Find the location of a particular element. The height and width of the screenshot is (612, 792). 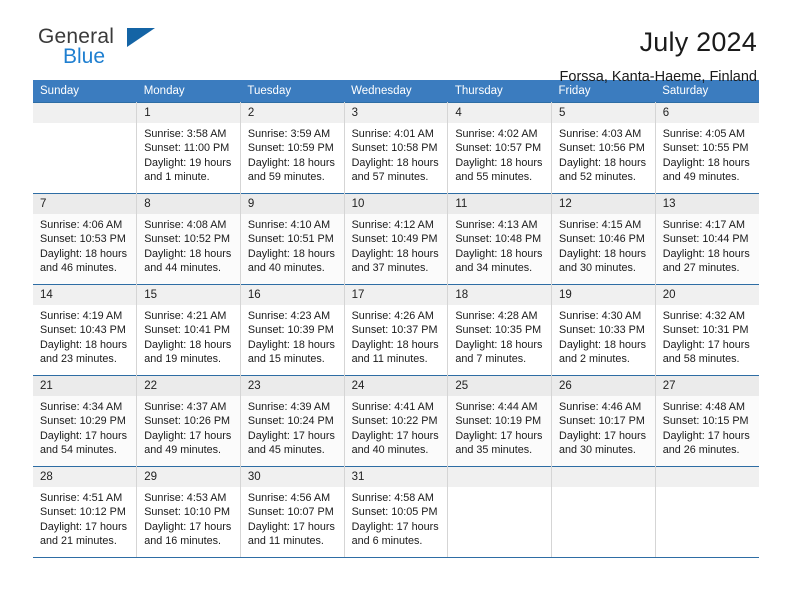

sunset-time: Sunset: 10:51 PM is located at coordinates (290, 239).